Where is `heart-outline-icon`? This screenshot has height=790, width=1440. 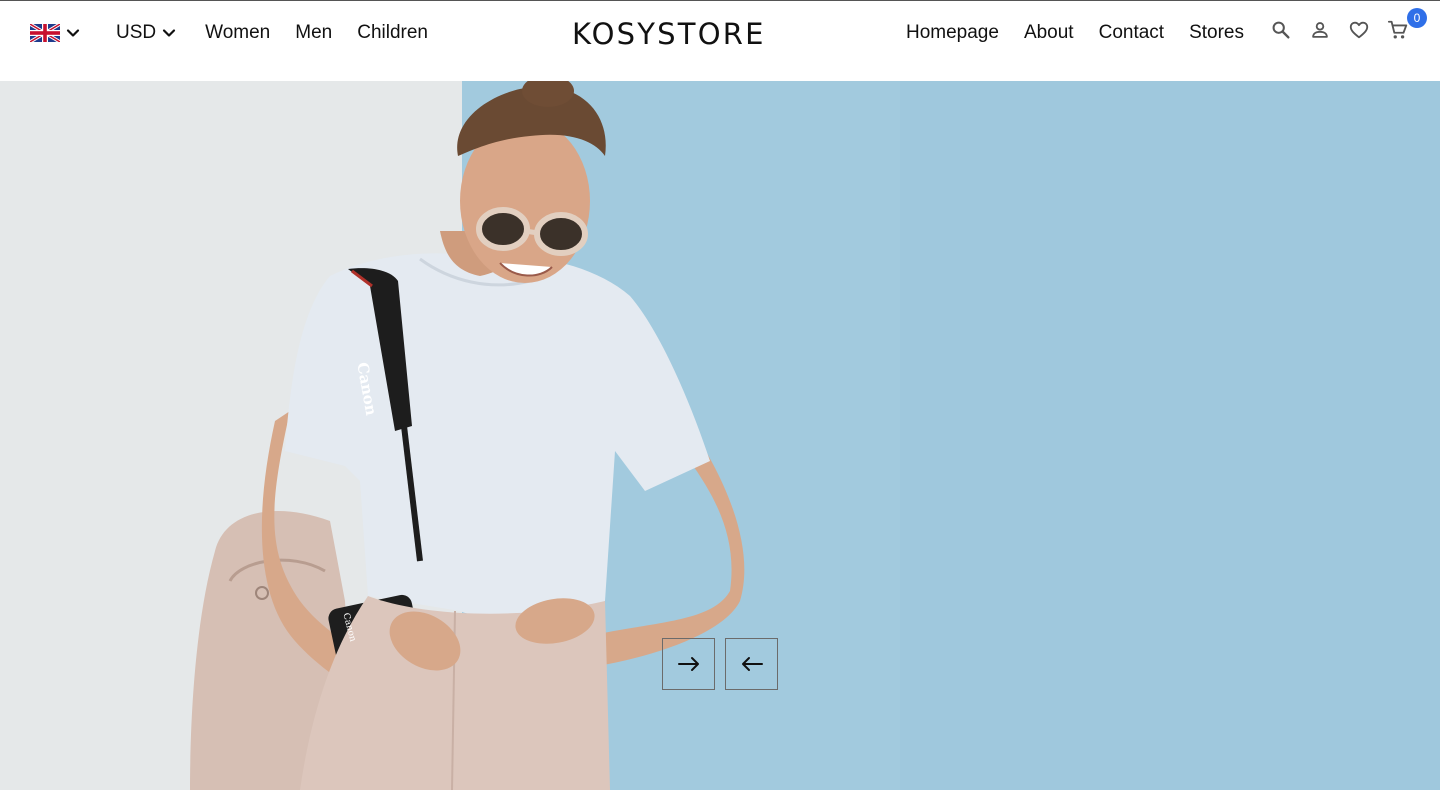 heart-outline-icon is located at coordinates (1359, 30).